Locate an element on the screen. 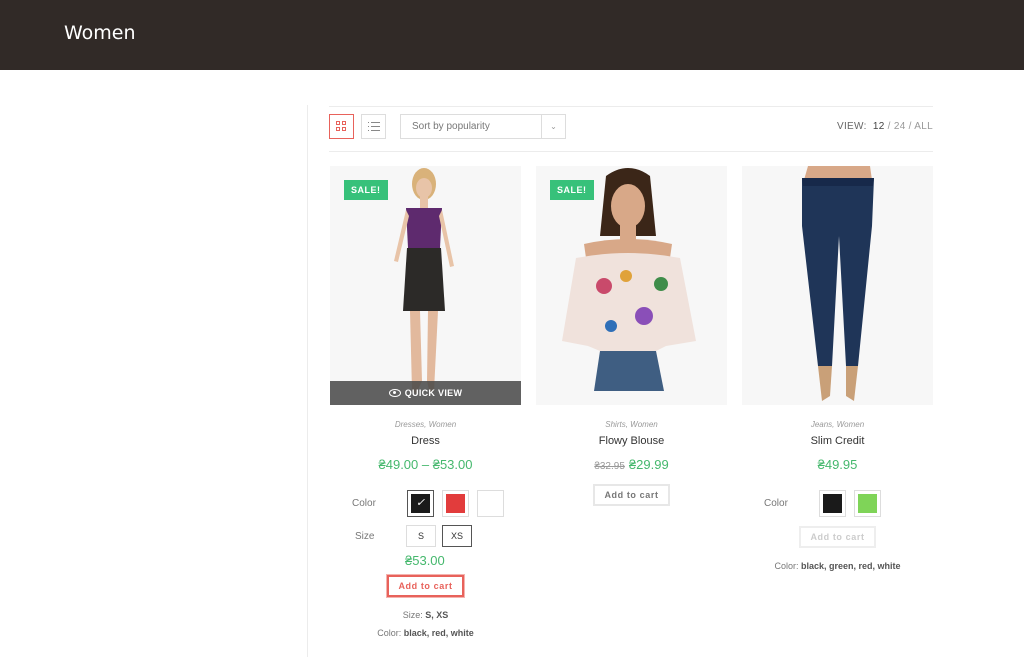 The height and width of the screenshot is (657, 1024). swatch-black is located at coordinates (832, 503).